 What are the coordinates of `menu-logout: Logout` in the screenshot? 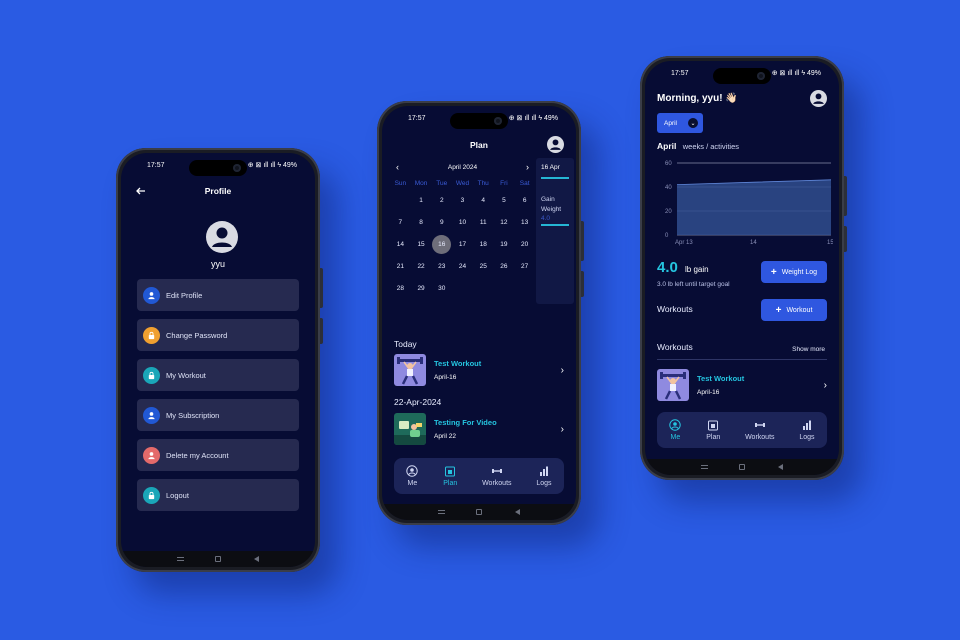 It's located at (218, 495).